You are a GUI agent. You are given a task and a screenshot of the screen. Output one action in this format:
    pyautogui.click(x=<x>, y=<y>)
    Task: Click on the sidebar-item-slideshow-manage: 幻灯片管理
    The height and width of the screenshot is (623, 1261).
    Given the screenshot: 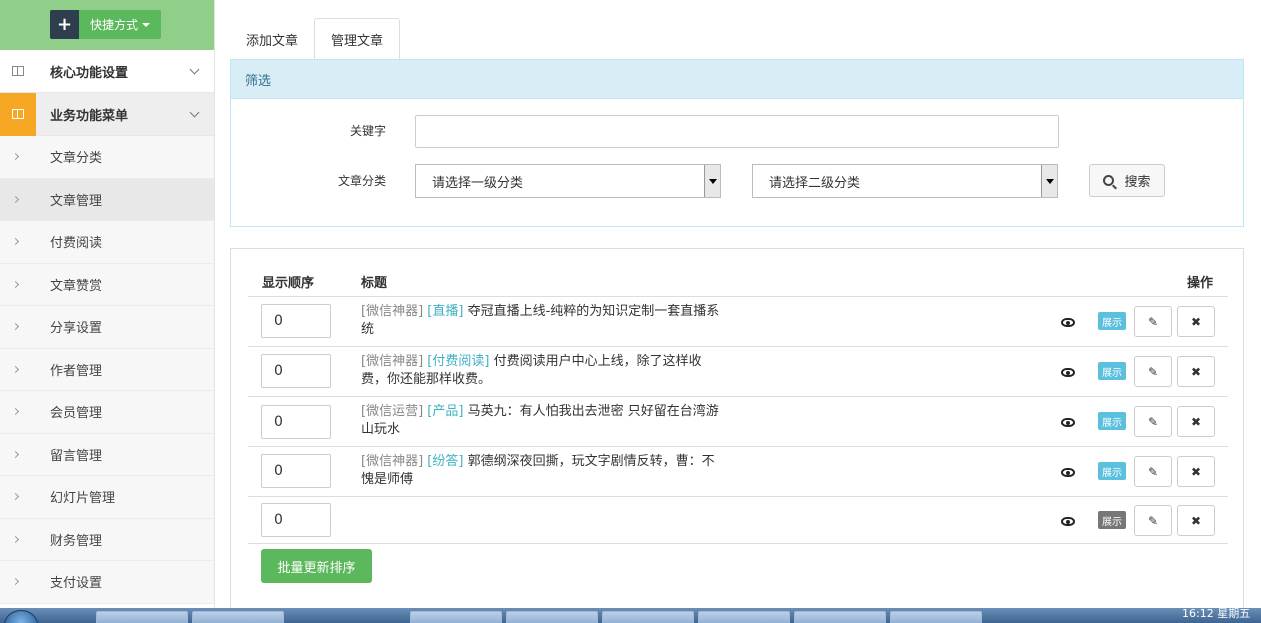 What is the action you would take?
    pyautogui.click(x=107, y=497)
    